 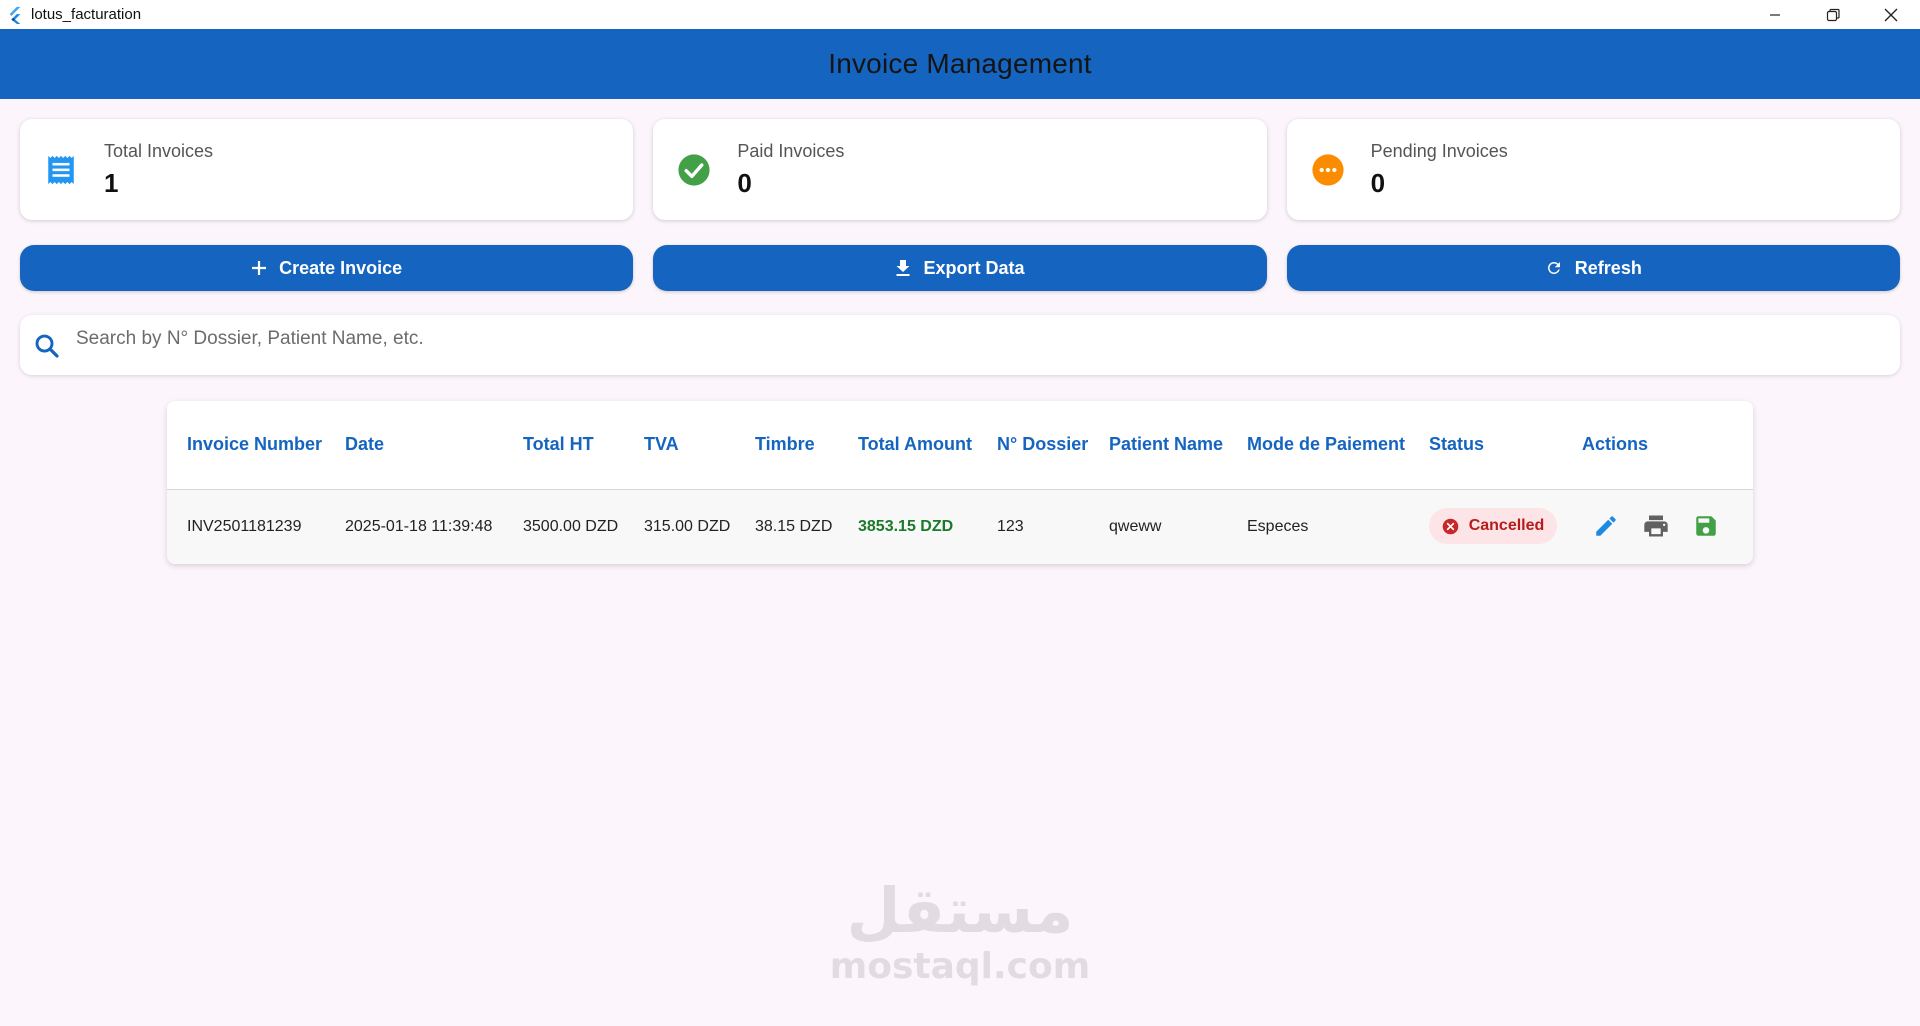 I want to click on check-circle-icon, so click(x=694, y=170).